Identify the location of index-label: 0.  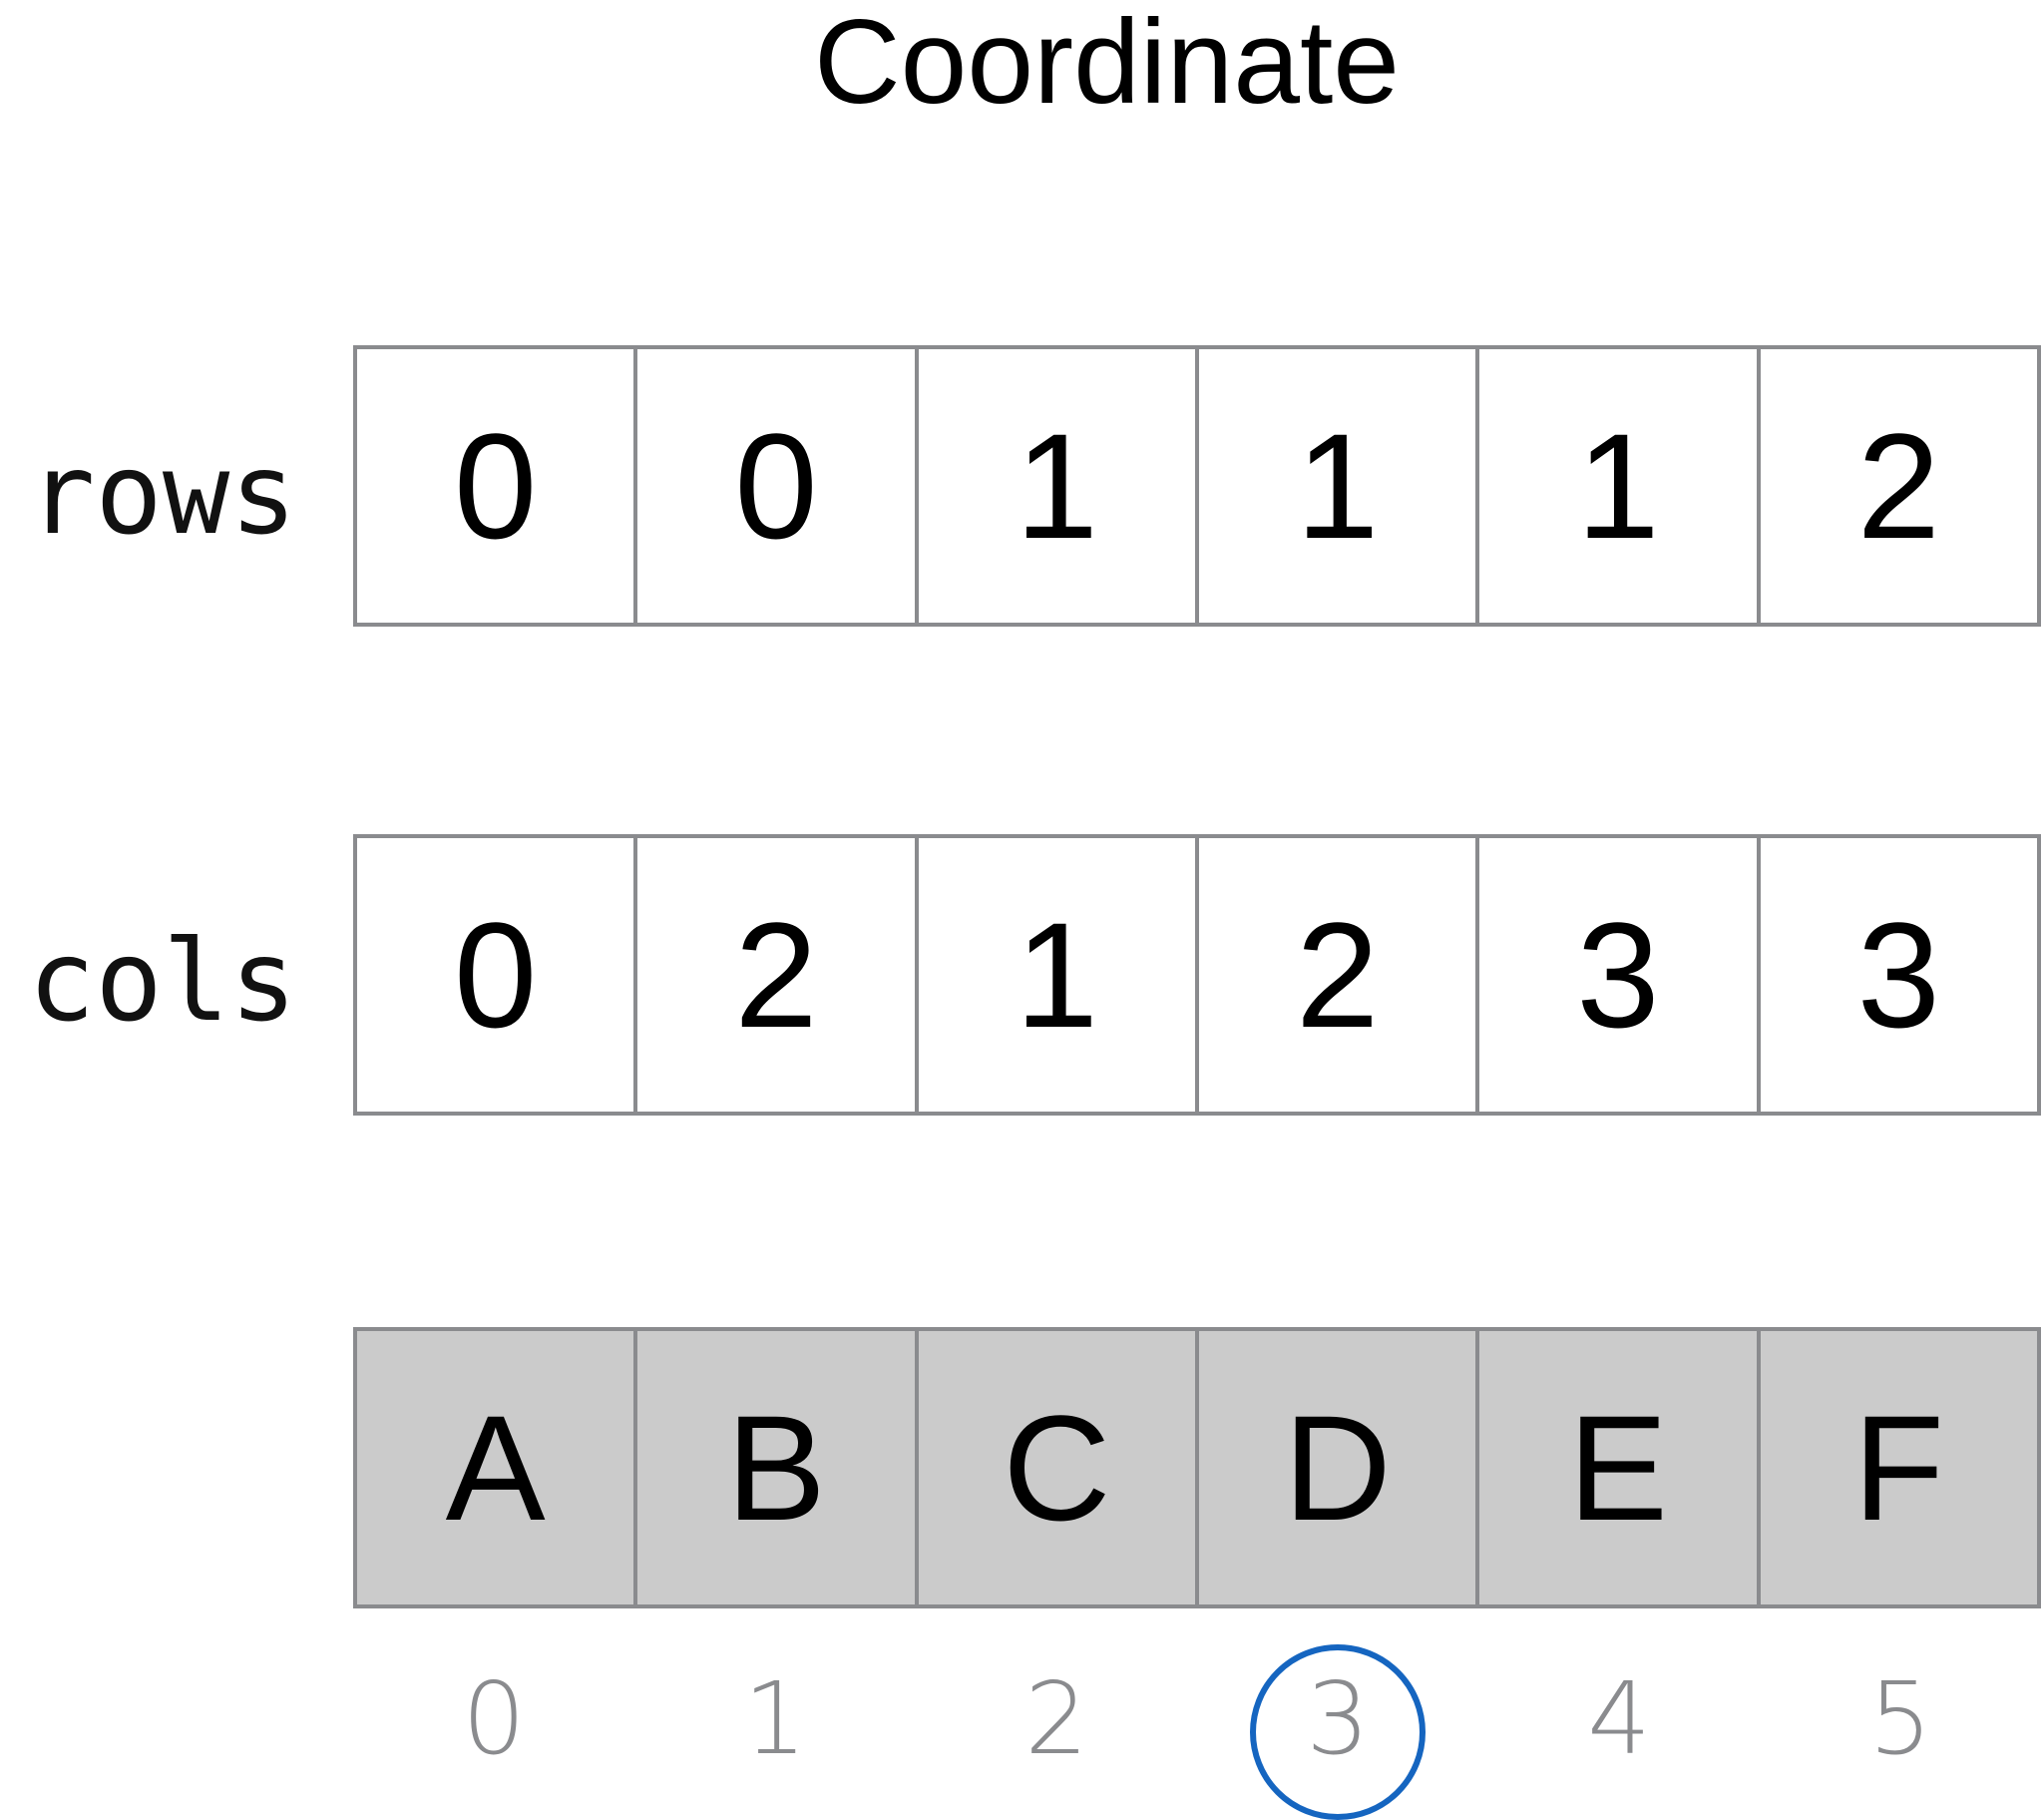
(493, 1719).